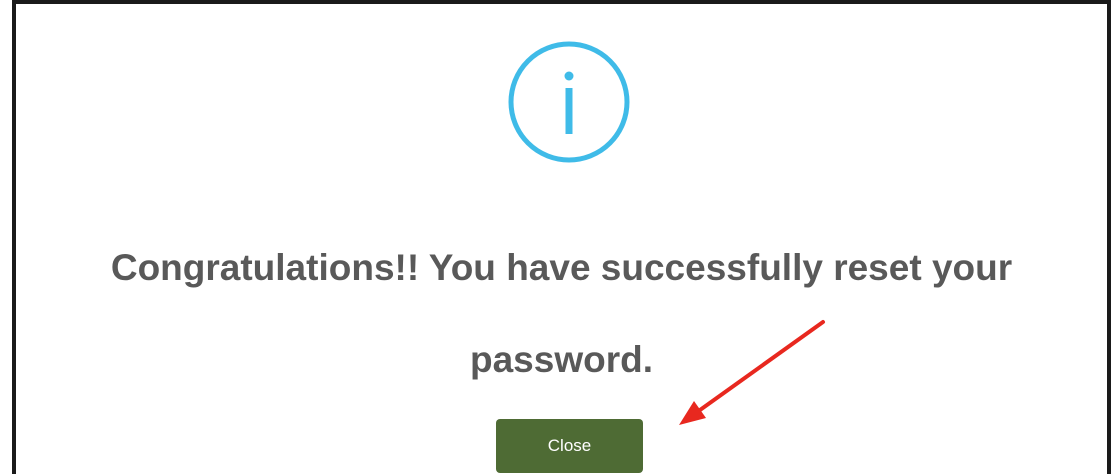 The width and height of the screenshot is (1111, 474). What do you see at coordinates (561, 359) in the screenshot?
I see `success-message-line2: password.` at bounding box center [561, 359].